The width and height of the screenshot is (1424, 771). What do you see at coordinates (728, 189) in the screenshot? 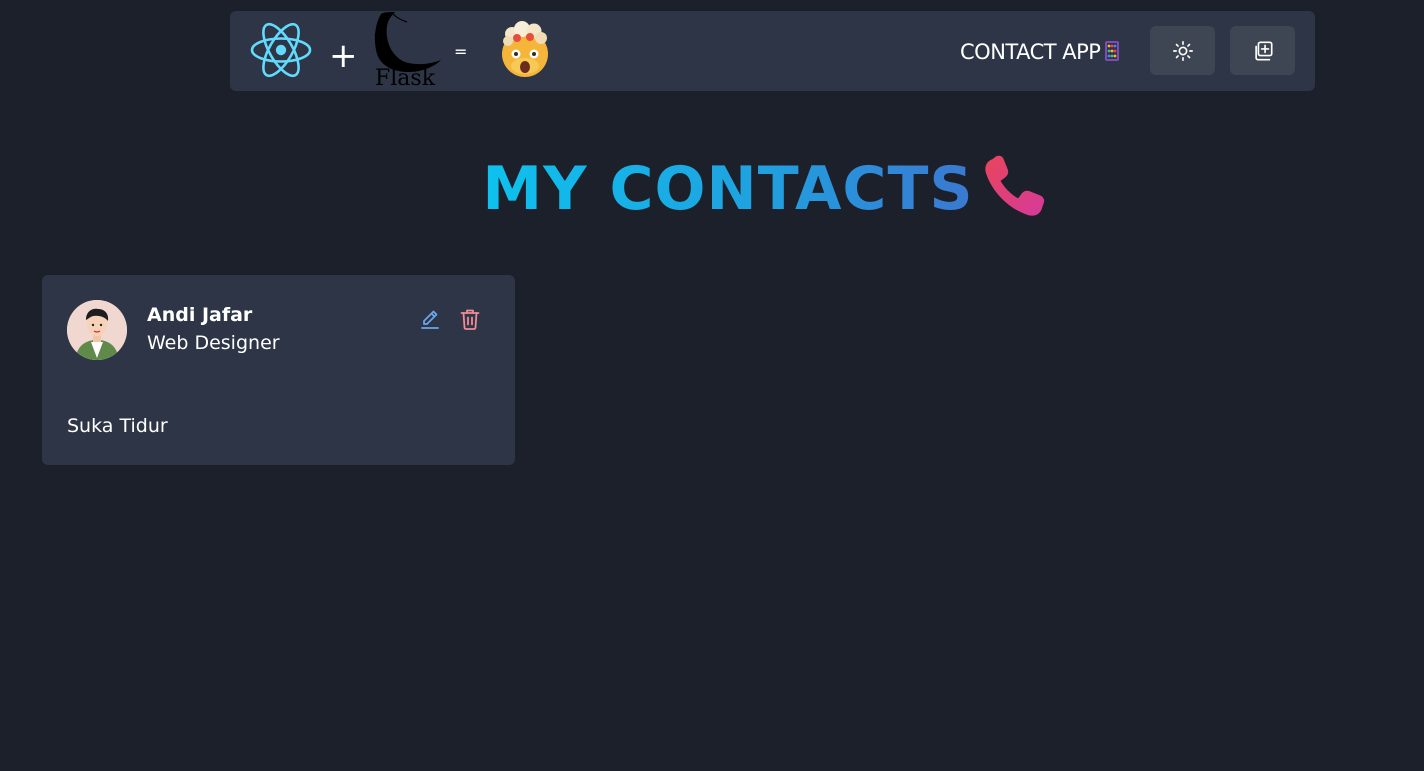
I see `page-heading-text: MY CONTACTS` at bounding box center [728, 189].